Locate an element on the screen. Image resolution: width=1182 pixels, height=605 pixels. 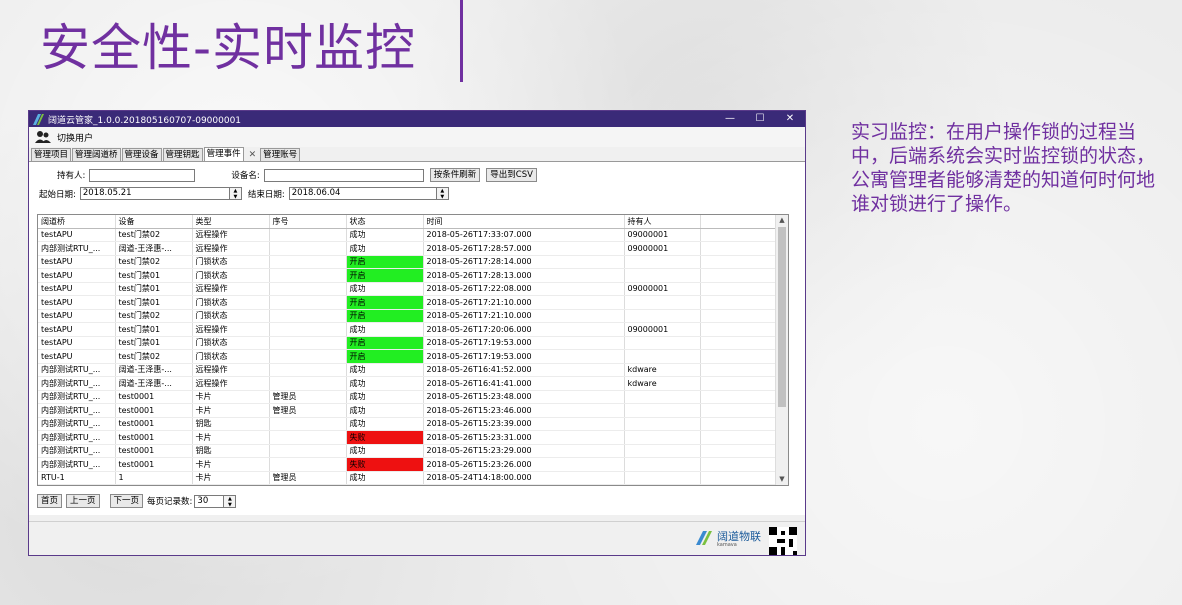
close-button: ✕ is located at coordinates (790, 119).